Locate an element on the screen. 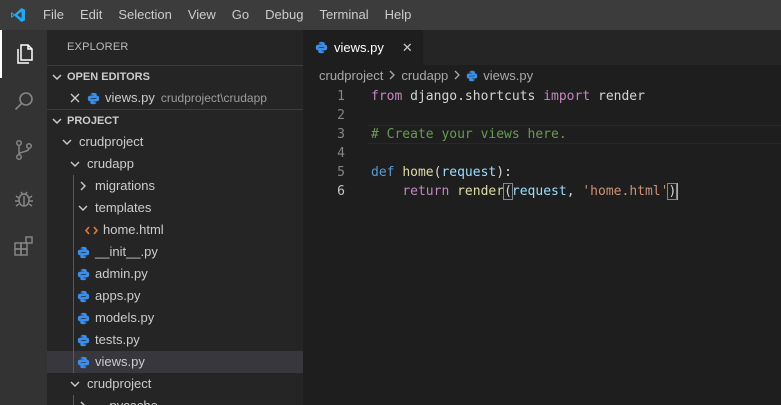 The height and width of the screenshot is (405, 781). breadcrumb-item: views.py is located at coordinates (508, 76).